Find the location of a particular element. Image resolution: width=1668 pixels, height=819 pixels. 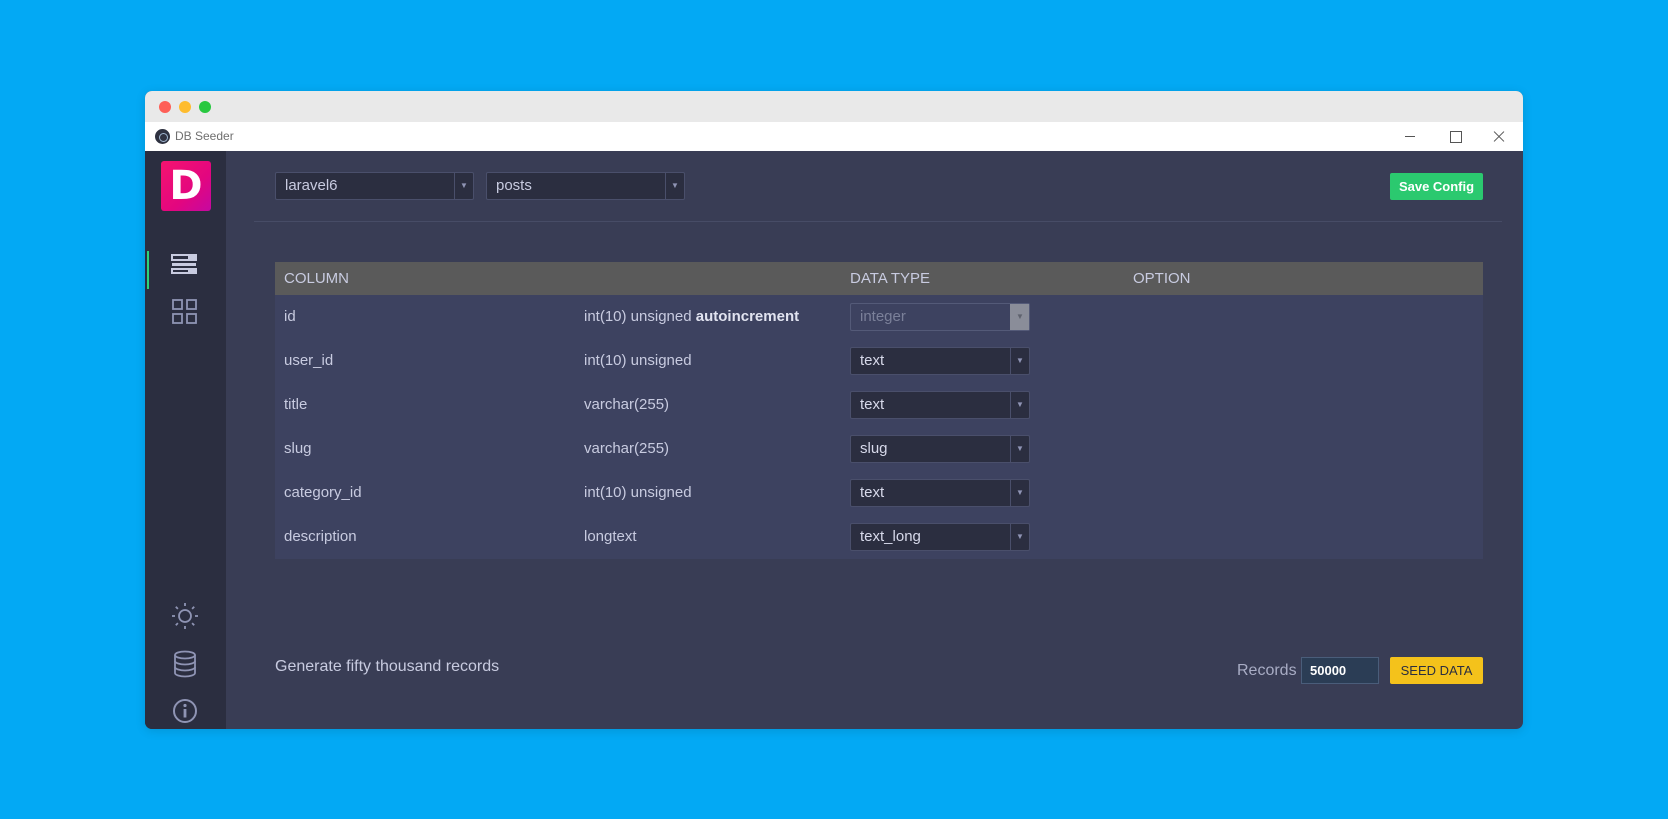

grid-icon is located at coordinates (185, 312).